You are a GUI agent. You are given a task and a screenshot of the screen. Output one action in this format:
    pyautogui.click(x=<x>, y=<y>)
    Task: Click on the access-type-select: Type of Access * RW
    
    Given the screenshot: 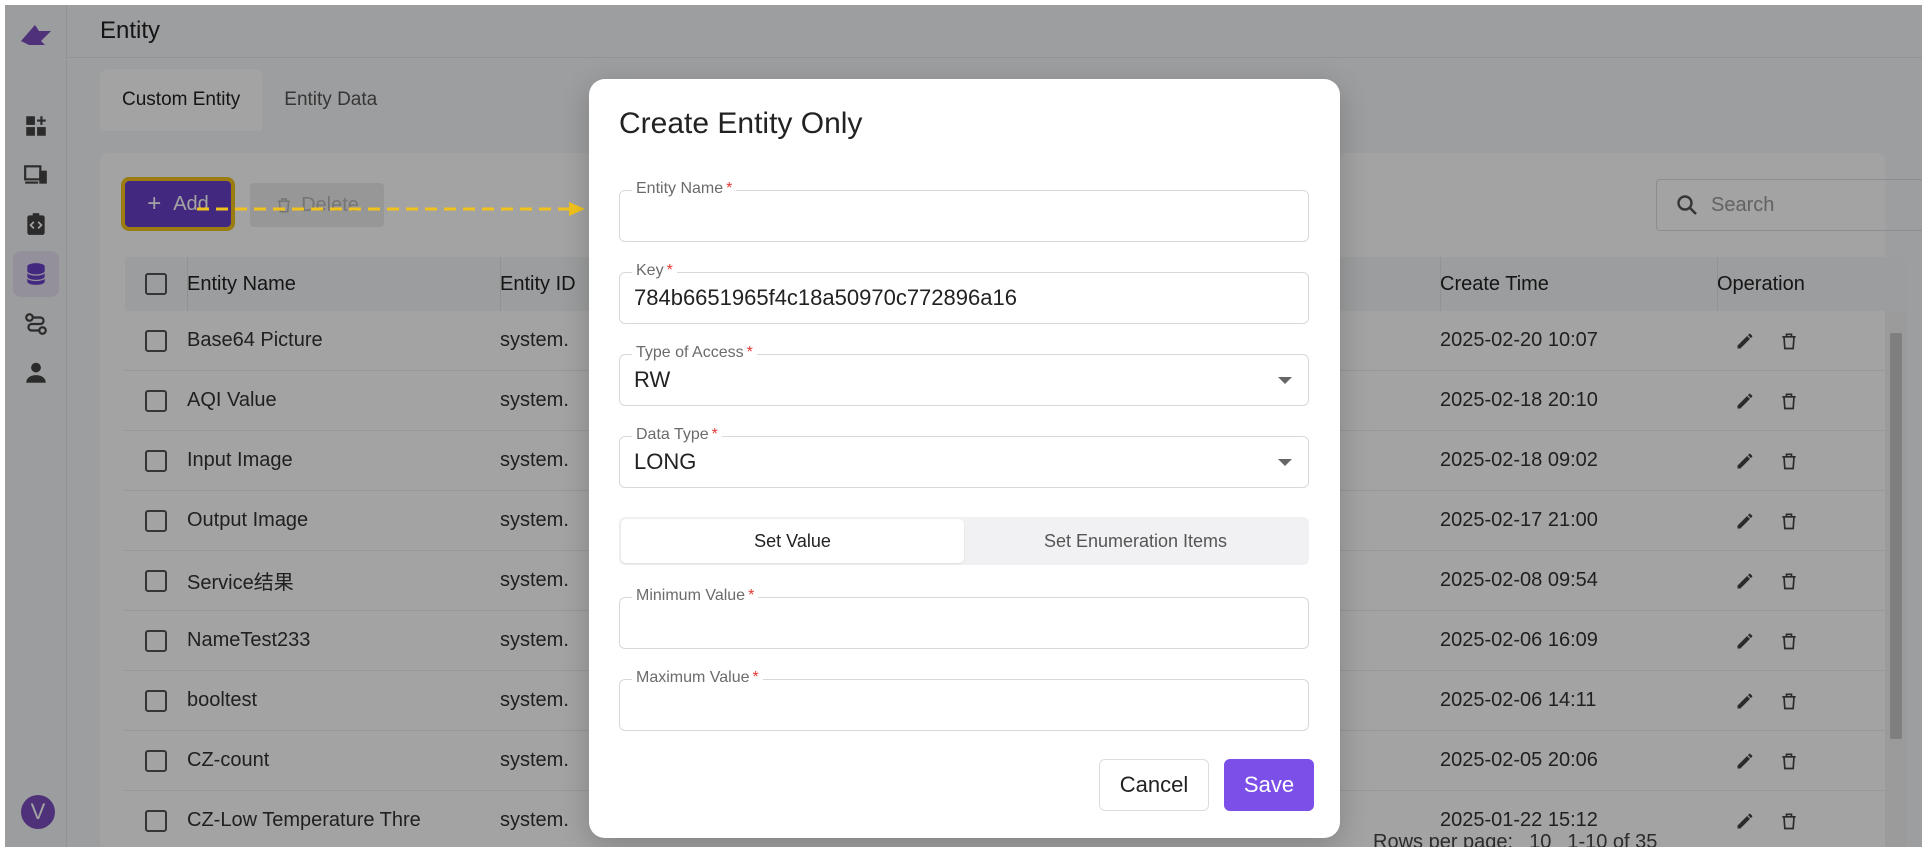 What is the action you would take?
    pyautogui.click(x=964, y=375)
    